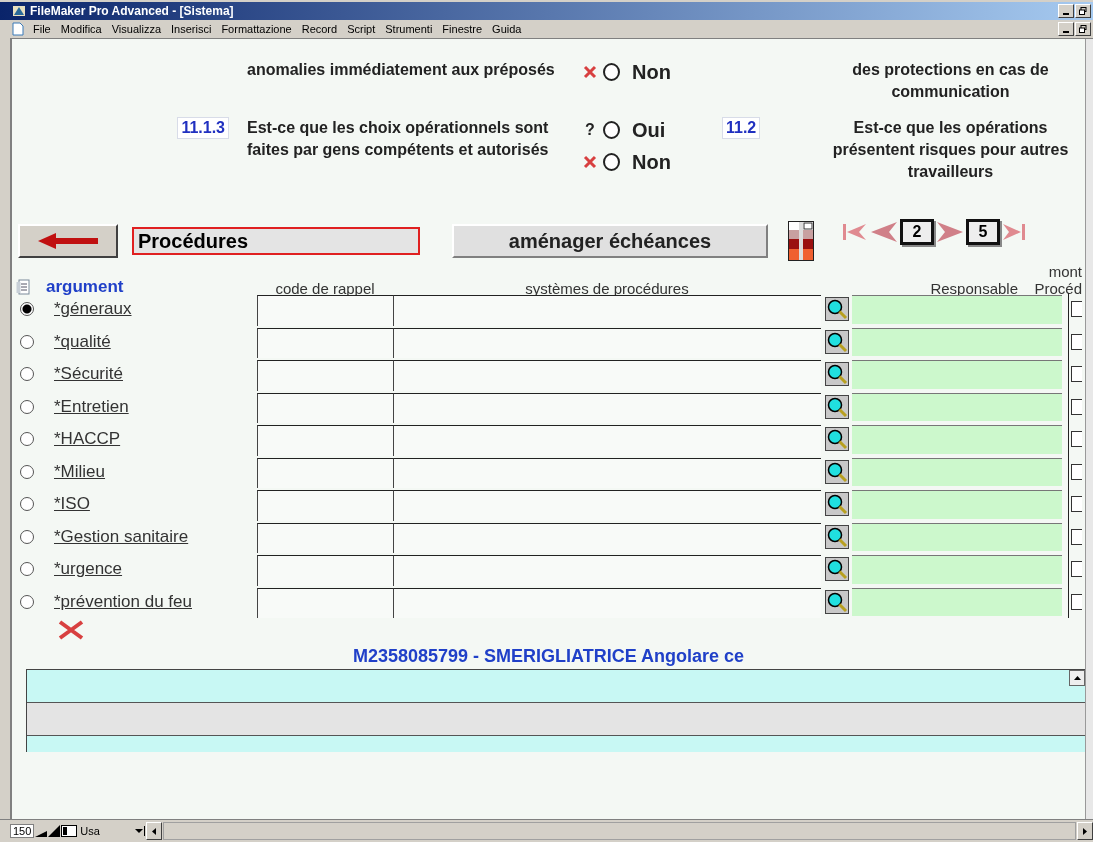 Image resolution: width=1093 pixels, height=842 pixels. What do you see at coordinates (83, 374) in the screenshot?
I see `topic-link: *Sécurité` at bounding box center [83, 374].